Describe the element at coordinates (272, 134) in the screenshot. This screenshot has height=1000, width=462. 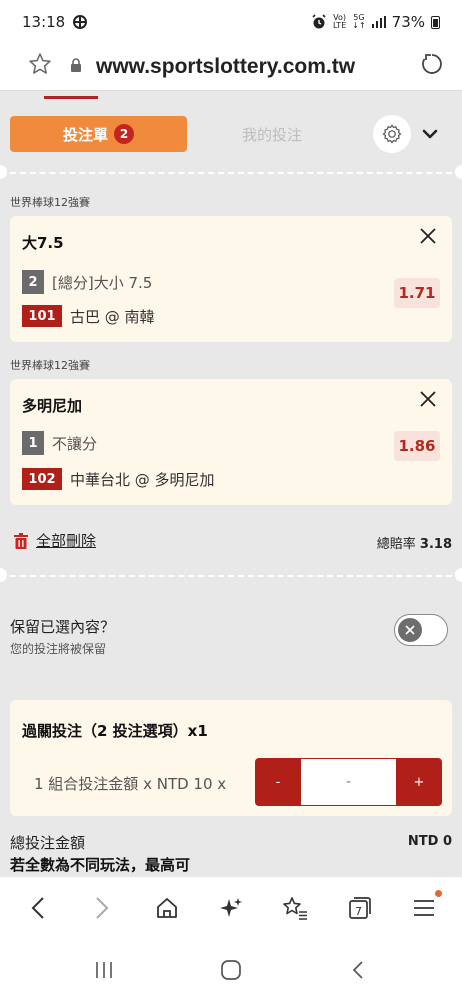
I see `tab-my-bets: 我的投注` at that location.